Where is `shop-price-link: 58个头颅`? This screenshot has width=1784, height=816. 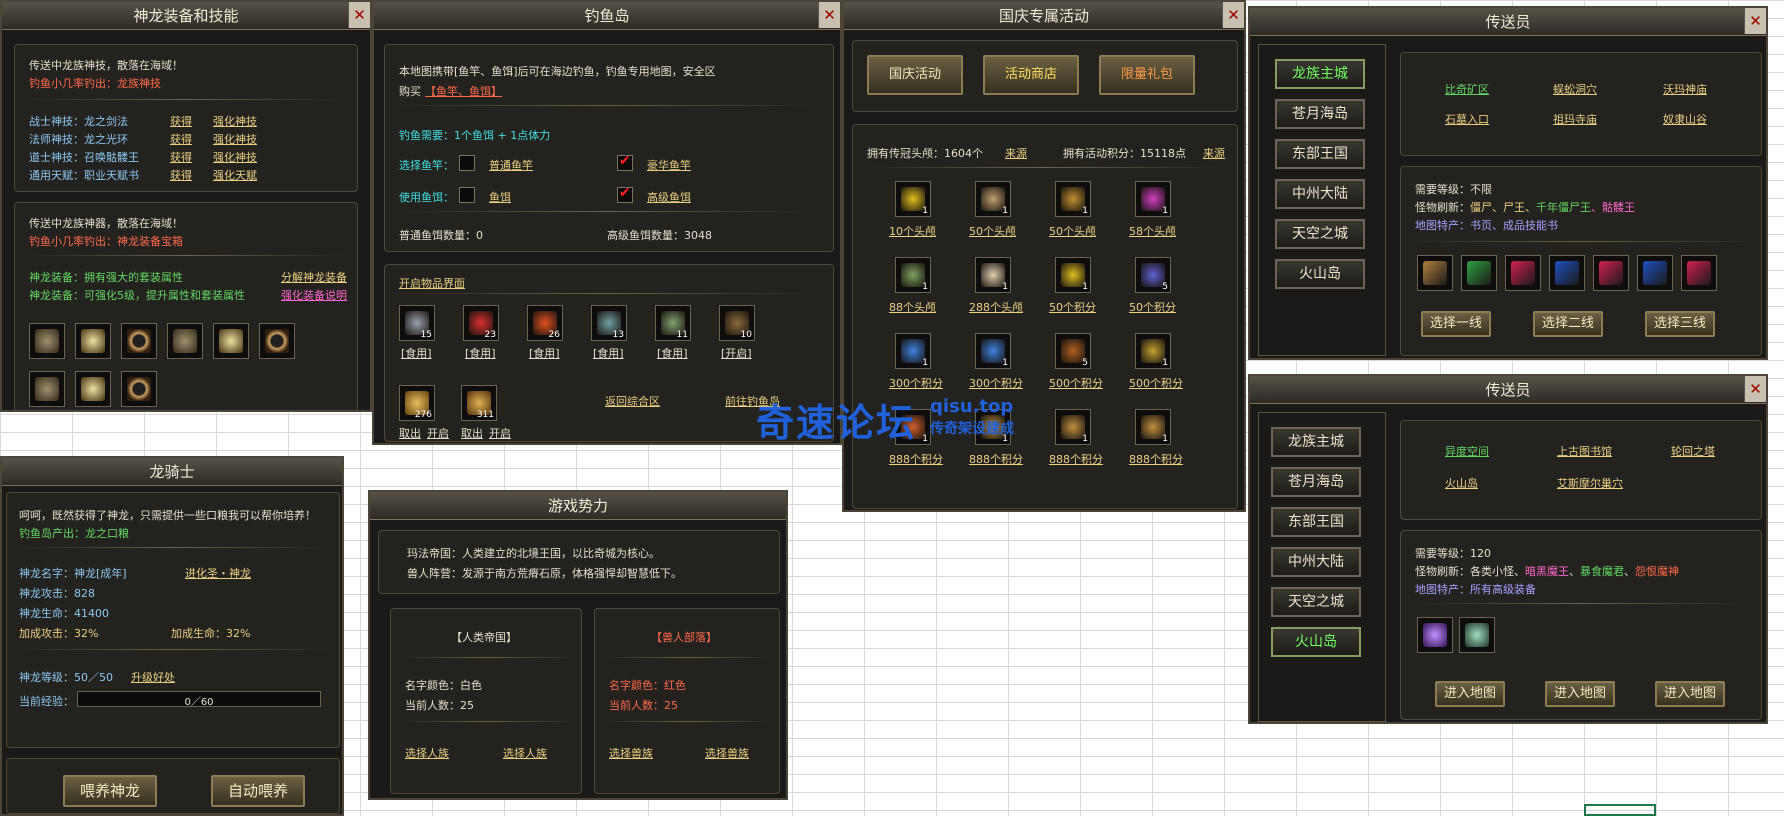
shop-price-link: 58个头颅 is located at coordinates (1152, 231).